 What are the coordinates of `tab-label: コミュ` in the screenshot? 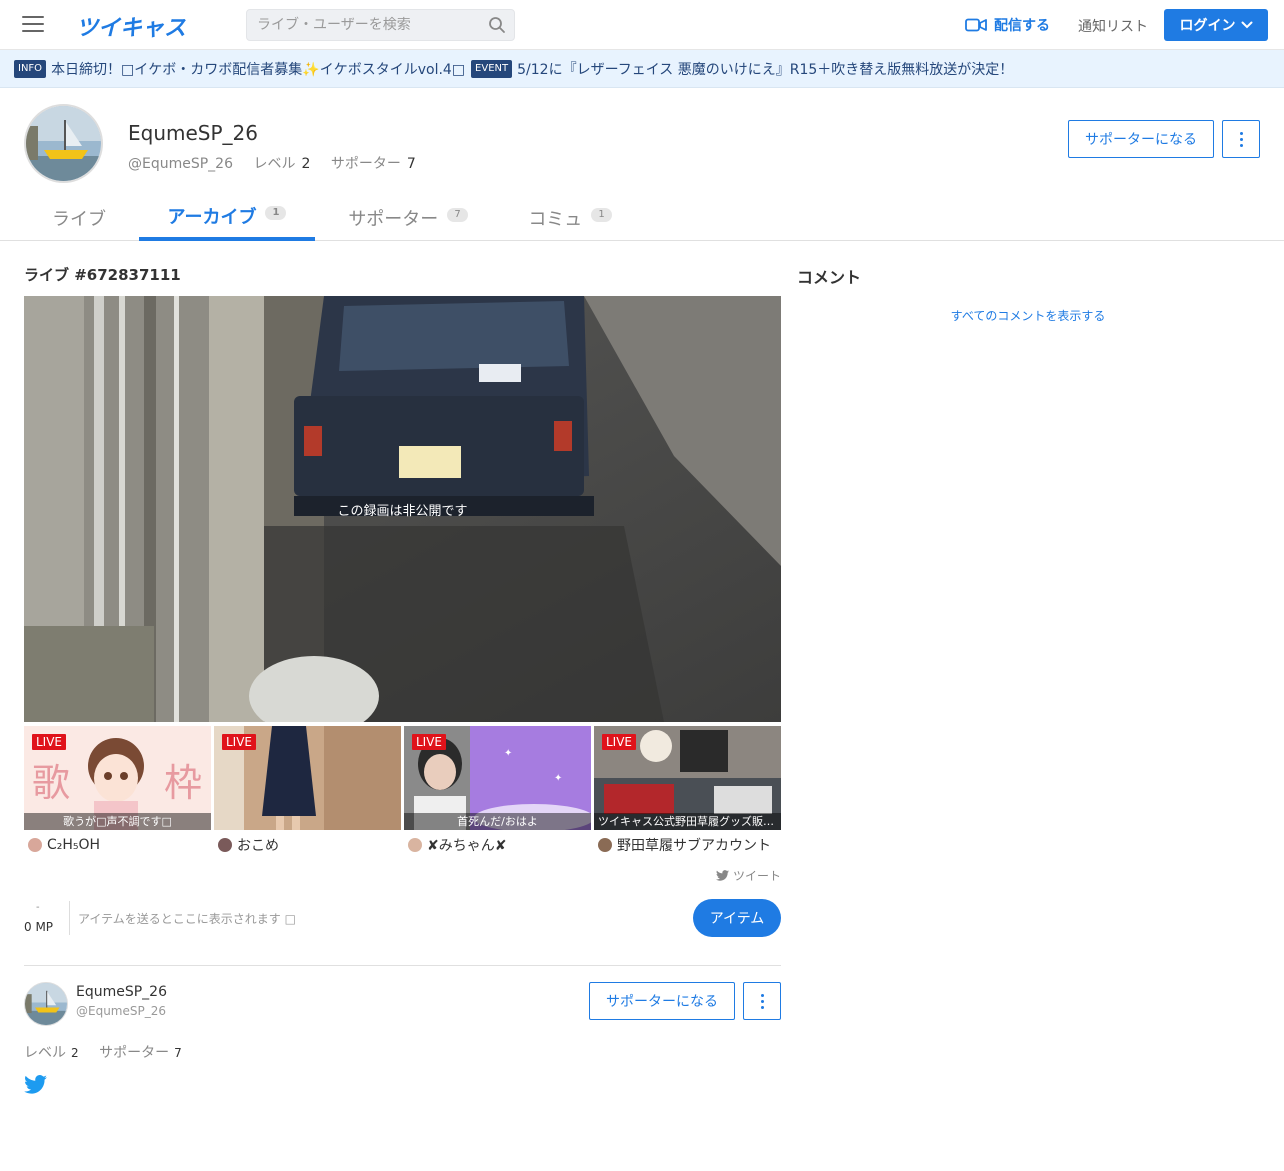 It's located at (555, 219).